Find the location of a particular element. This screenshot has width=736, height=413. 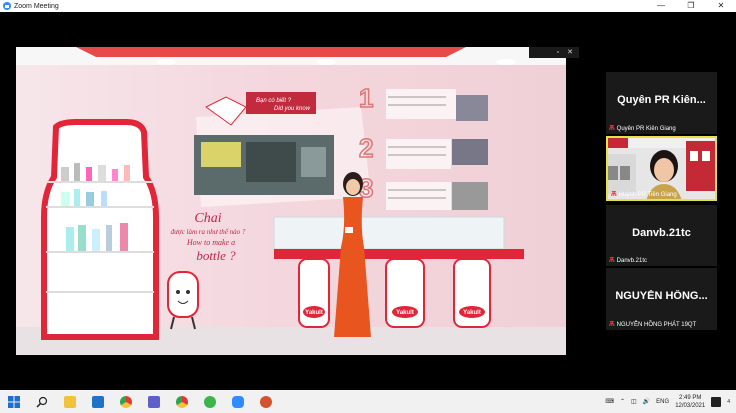

slogan-chai: Chai is located at coordinates (207, 218).